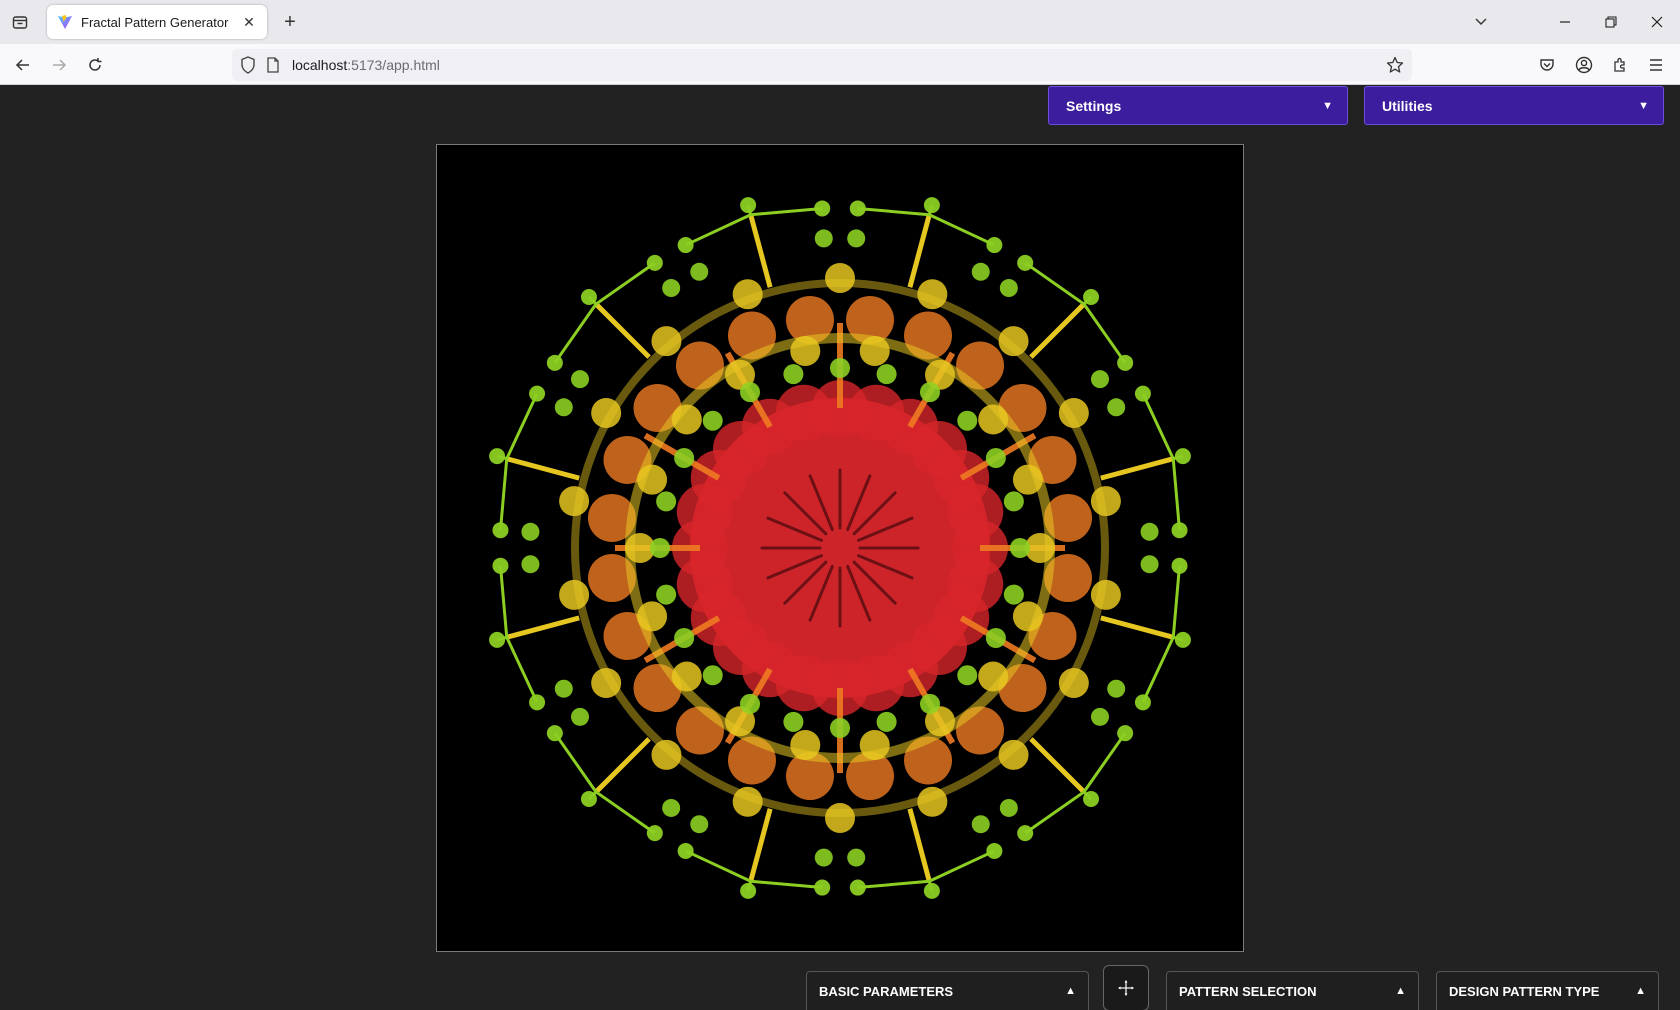 The height and width of the screenshot is (1010, 1680). What do you see at coordinates (1611, 22) in the screenshot?
I see `restore-icon` at bounding box center [1611, 22].